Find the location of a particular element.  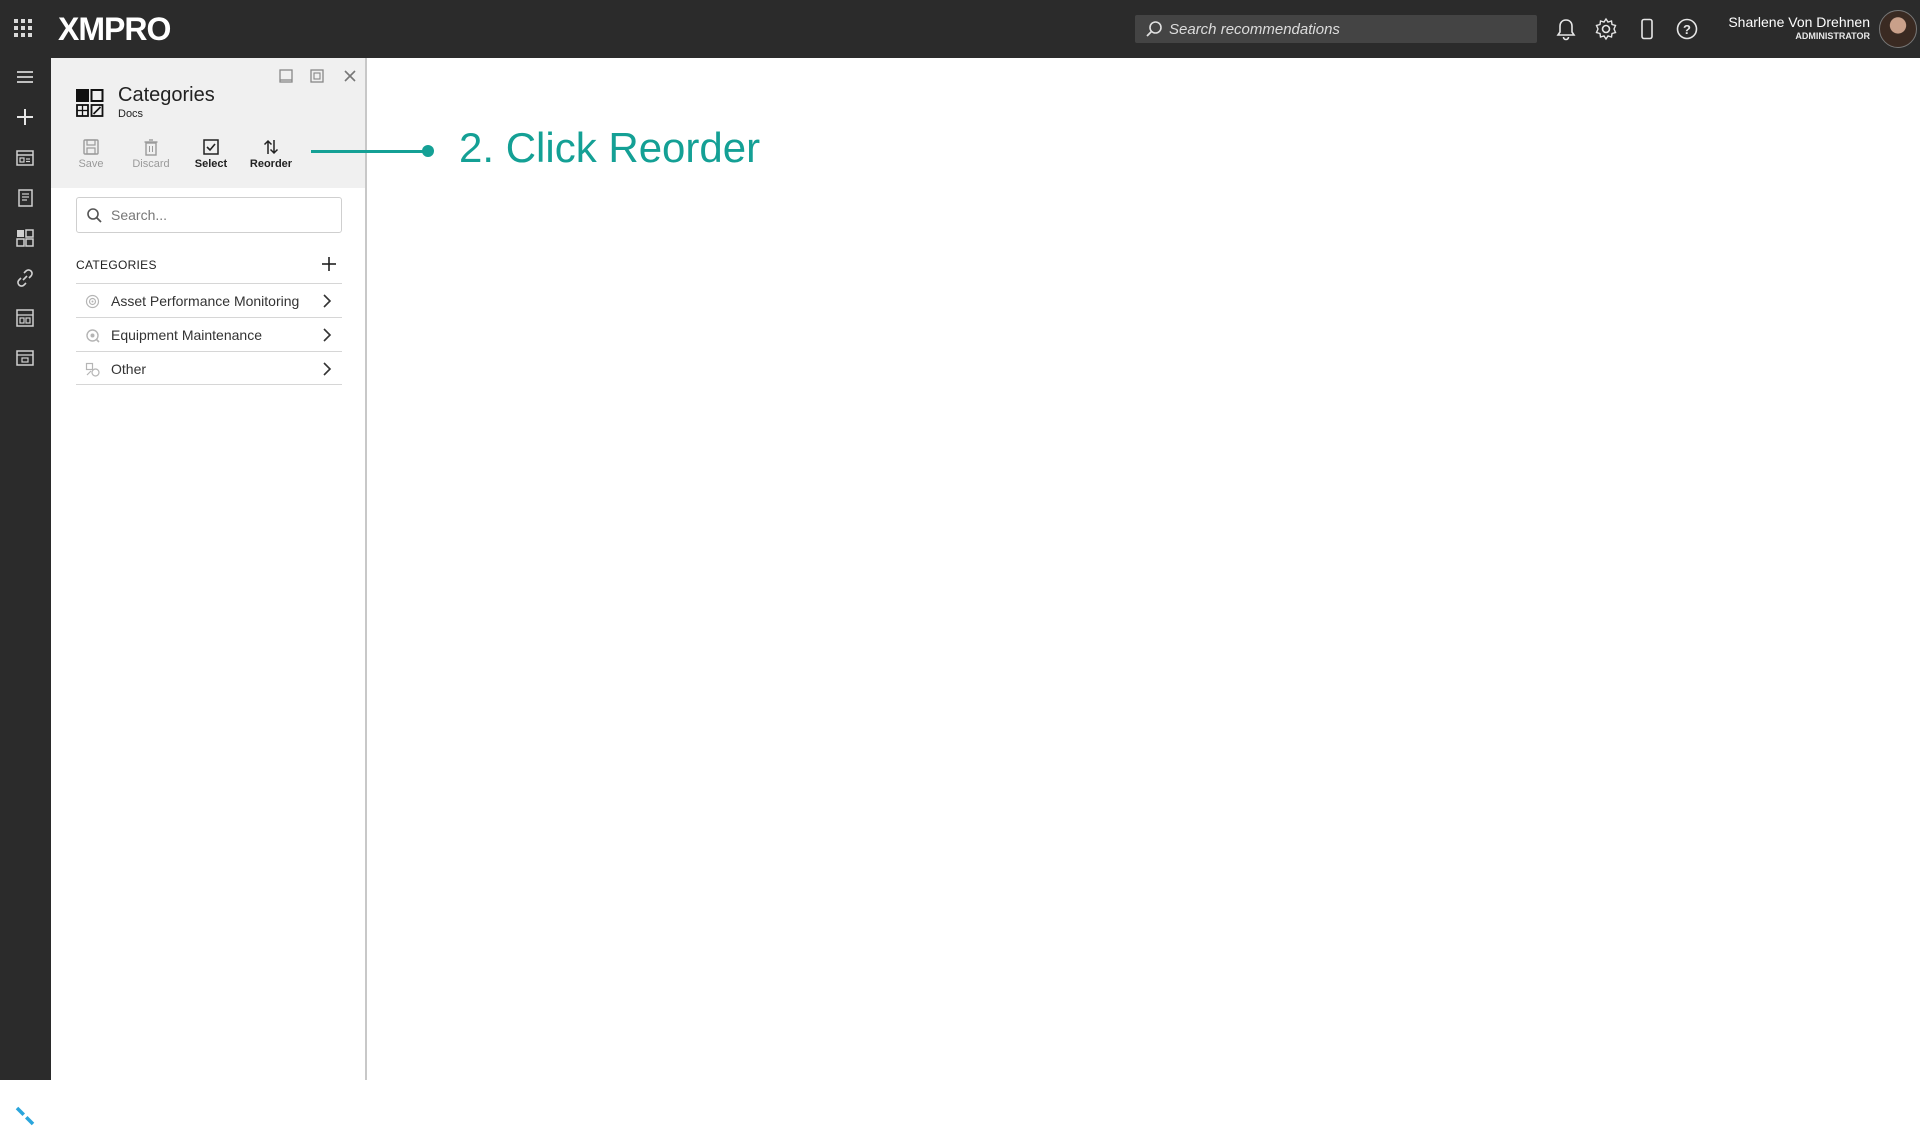

help-icon: ? is located at coordinates (1687, 29).